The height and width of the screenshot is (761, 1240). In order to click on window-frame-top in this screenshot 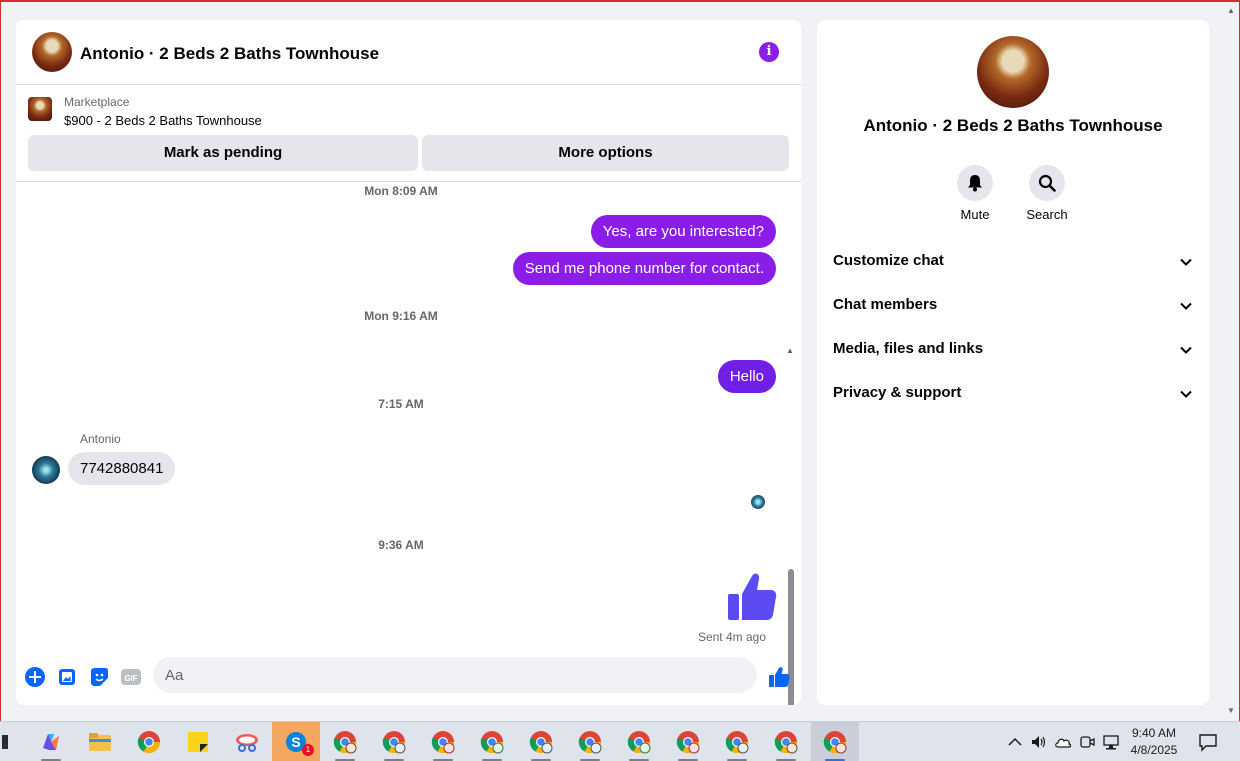, I will do `click(620, 1)`.